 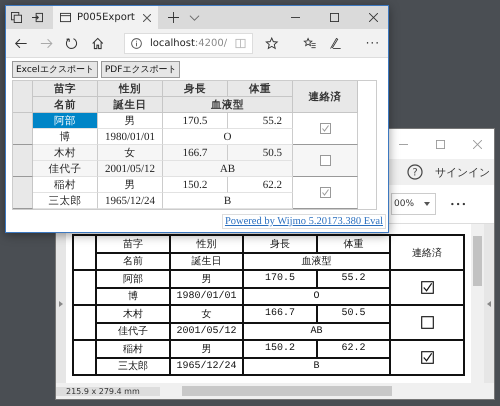 What do you see at coordinates (240, 43) in the screenshot?
I see `book-icon` at bounding box center [240, 43].